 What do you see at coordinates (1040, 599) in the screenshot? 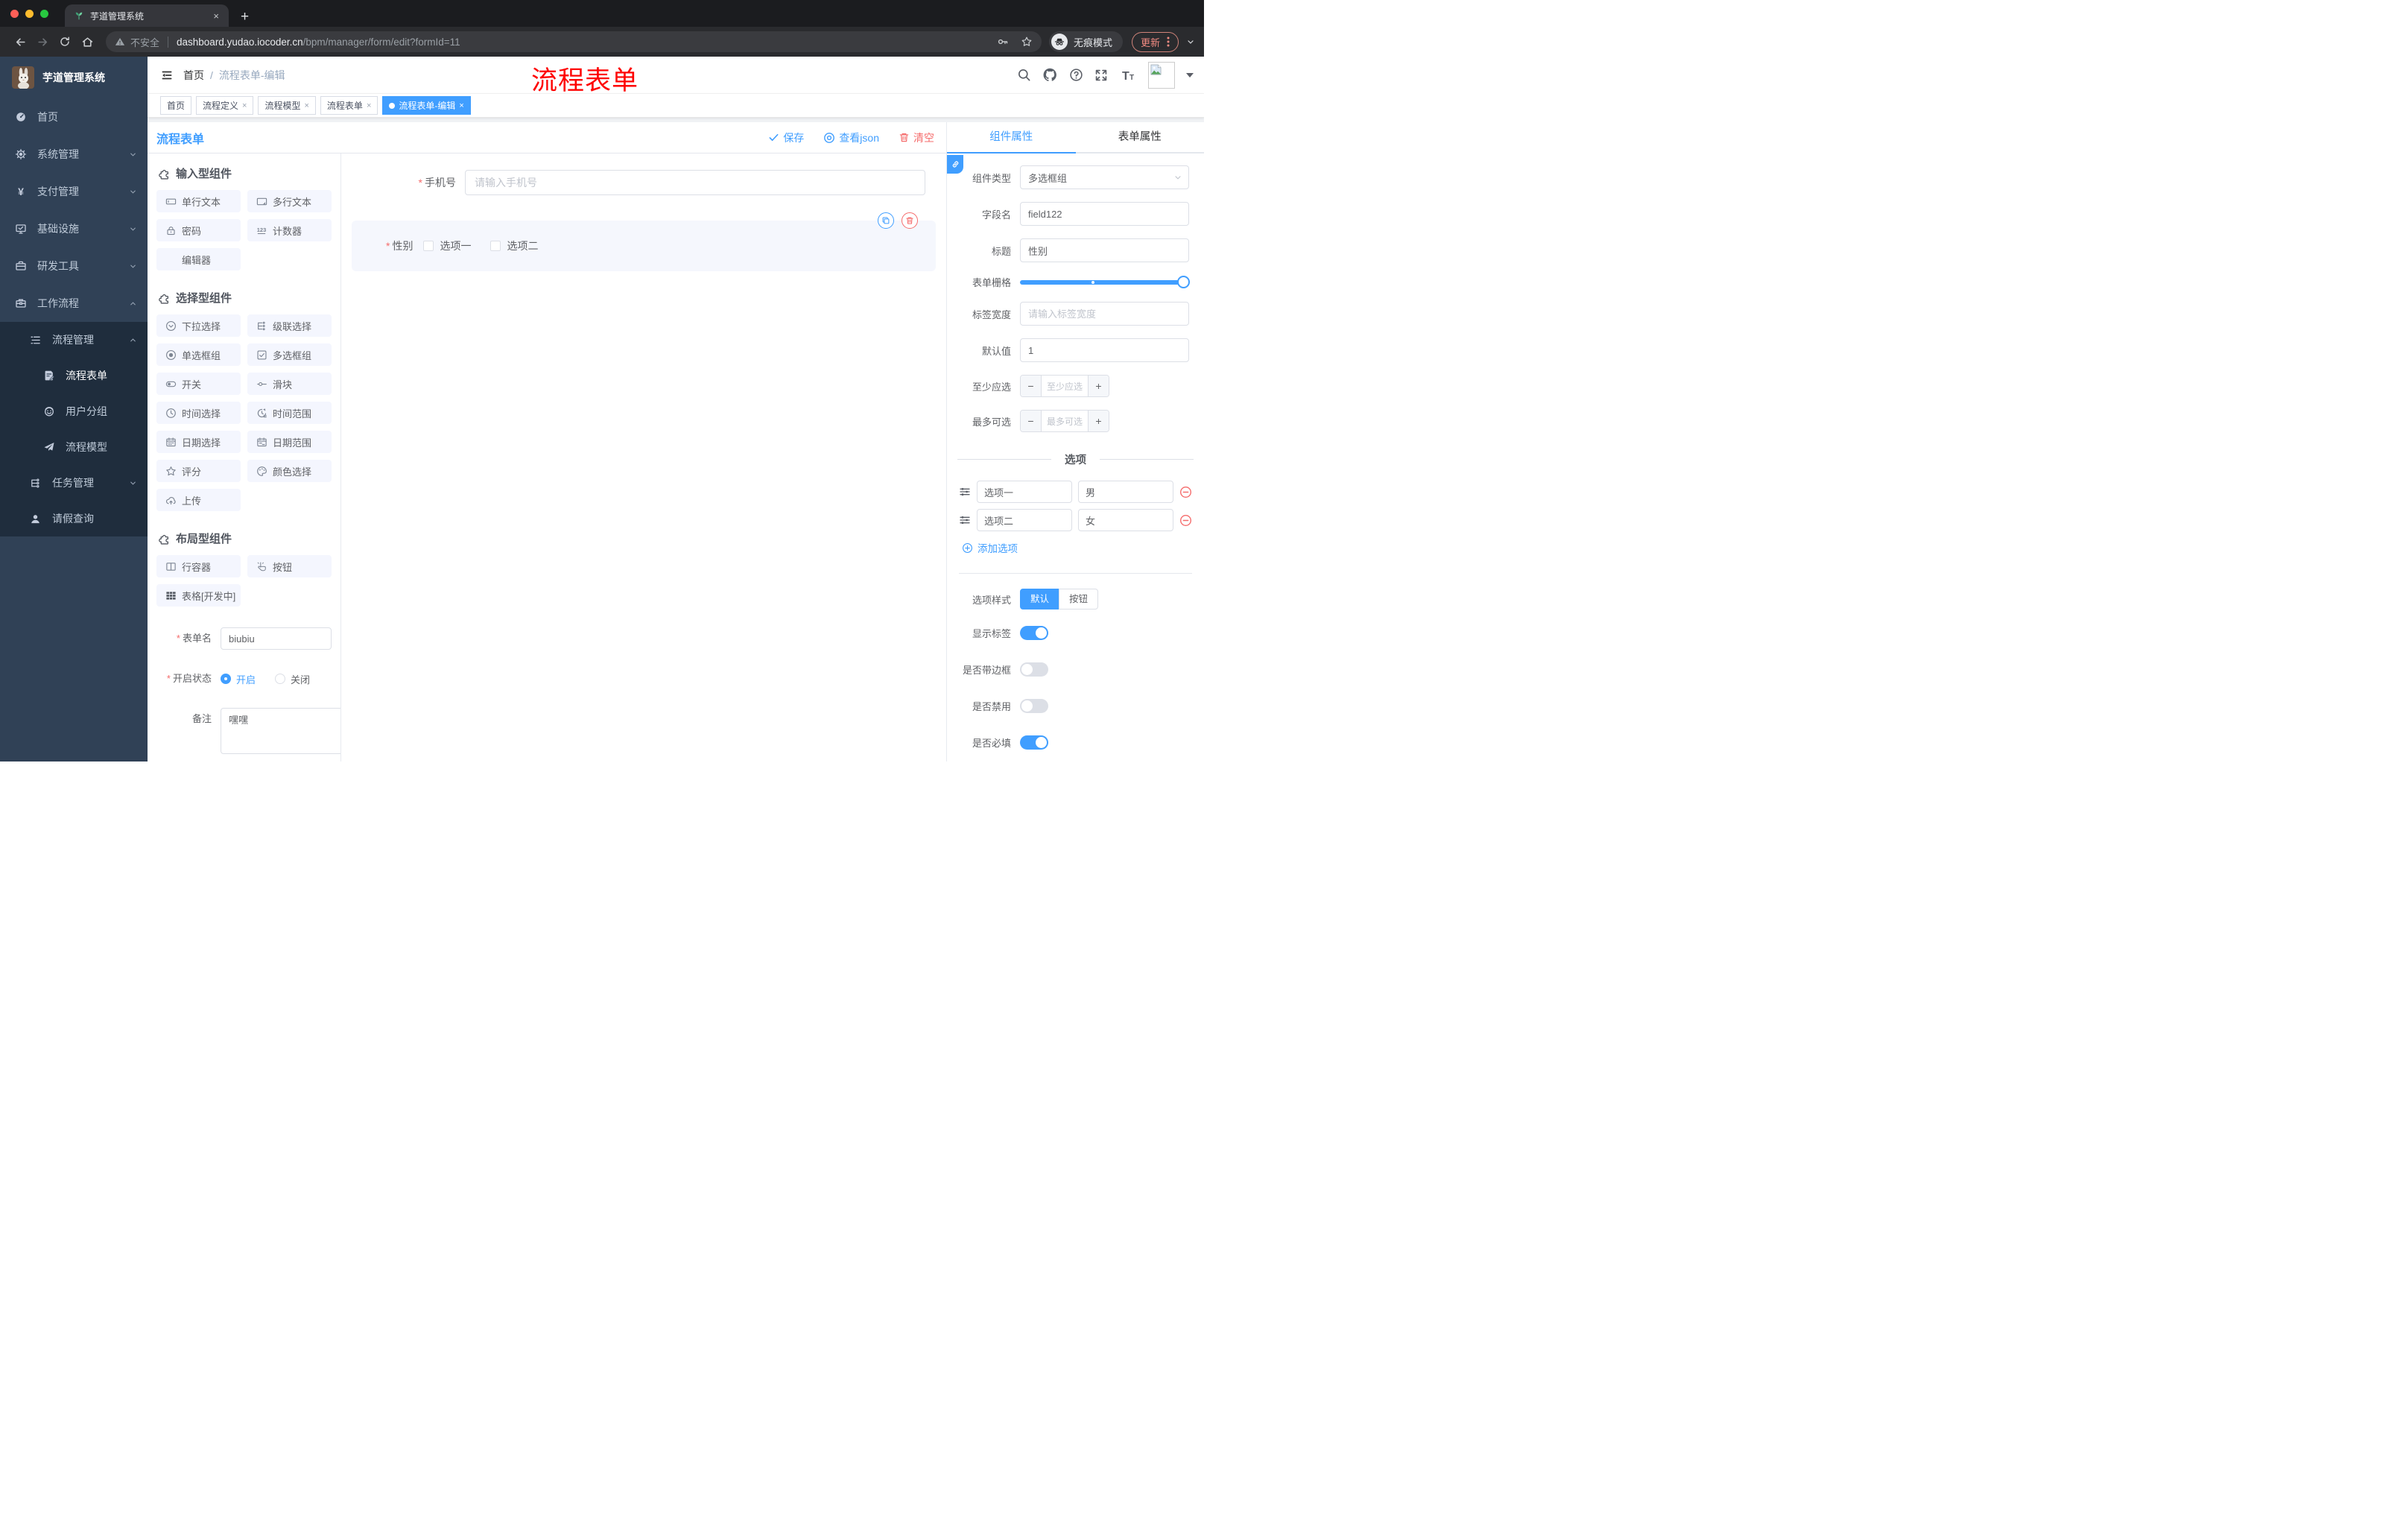
I see `style-default-button: 默认` at bounding box center [1040, 599].